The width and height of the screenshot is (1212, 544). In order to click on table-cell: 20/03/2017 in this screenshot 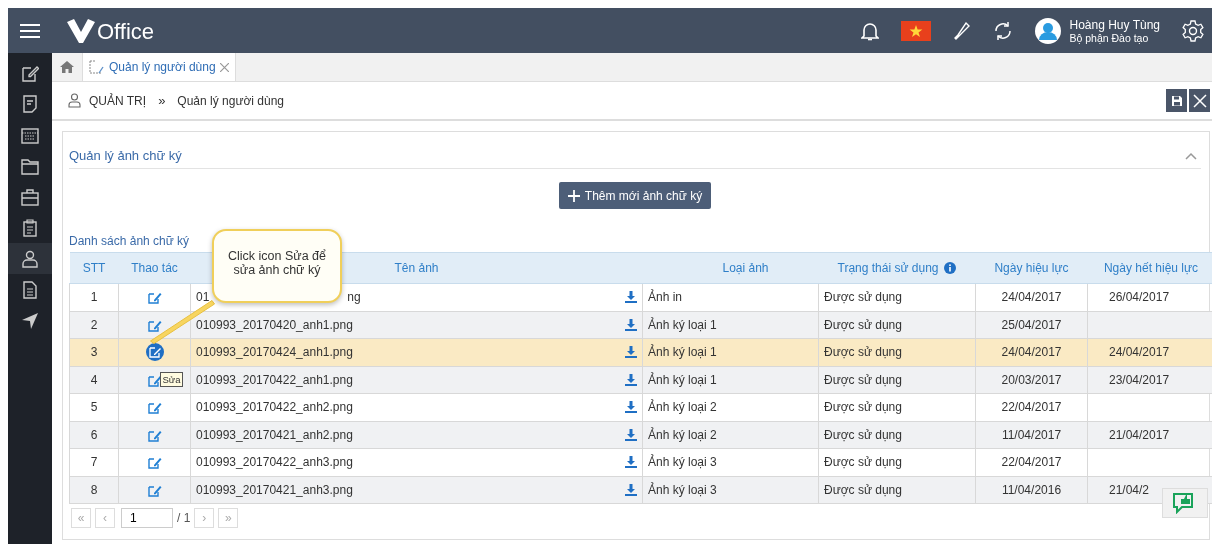, I will do `click(1031, 380)`.